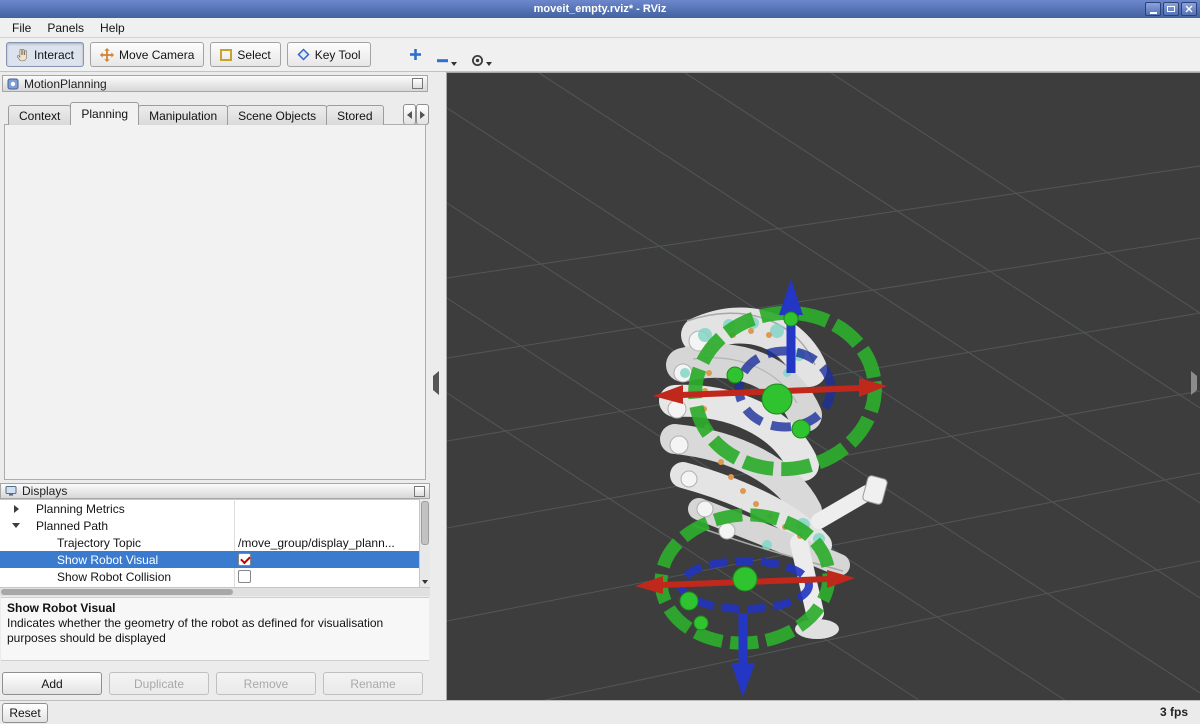  What do you see at coordinates (266, 683) in the screenshot?
I see `remove-display-button: Remove` at bounding box center [266, 683].